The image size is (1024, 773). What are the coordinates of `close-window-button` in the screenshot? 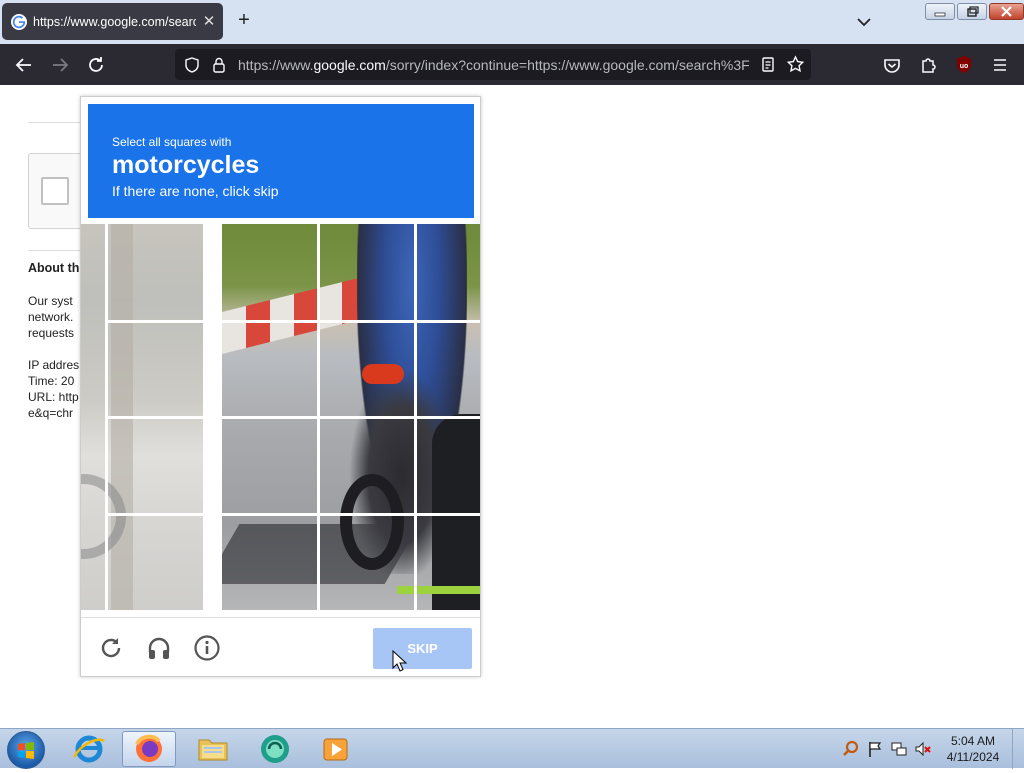 It's located at (1006, 11).